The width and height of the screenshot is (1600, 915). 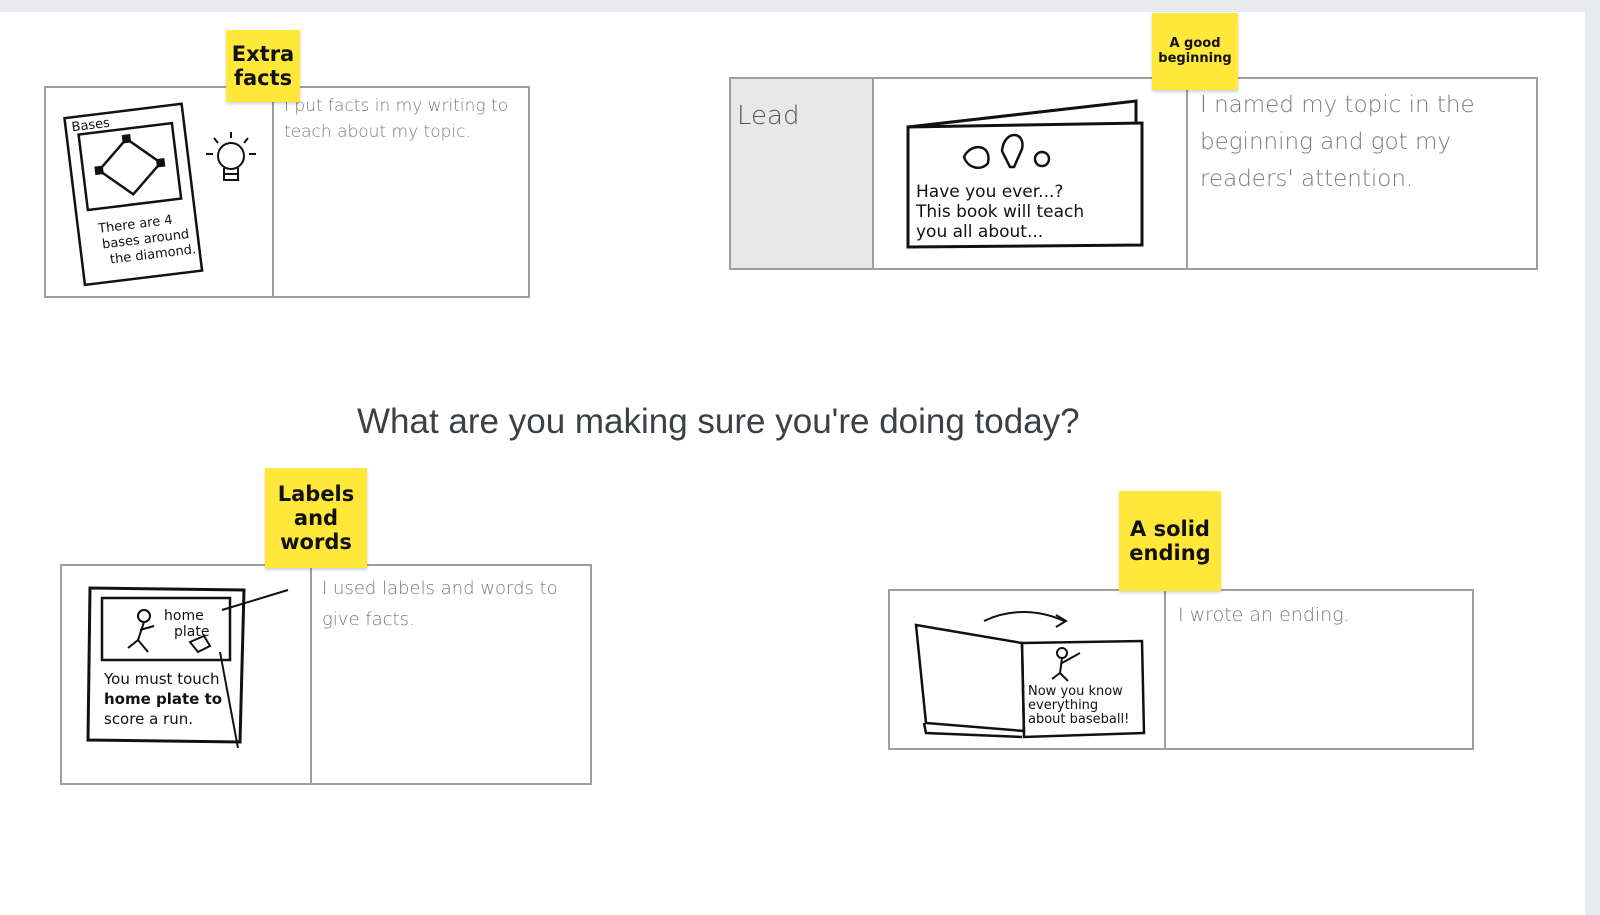 What do you see at coordinates (1264, 615) in the screenshot?
I see `card-description: I wrote an ending.` at bounding box center [1264, 615].